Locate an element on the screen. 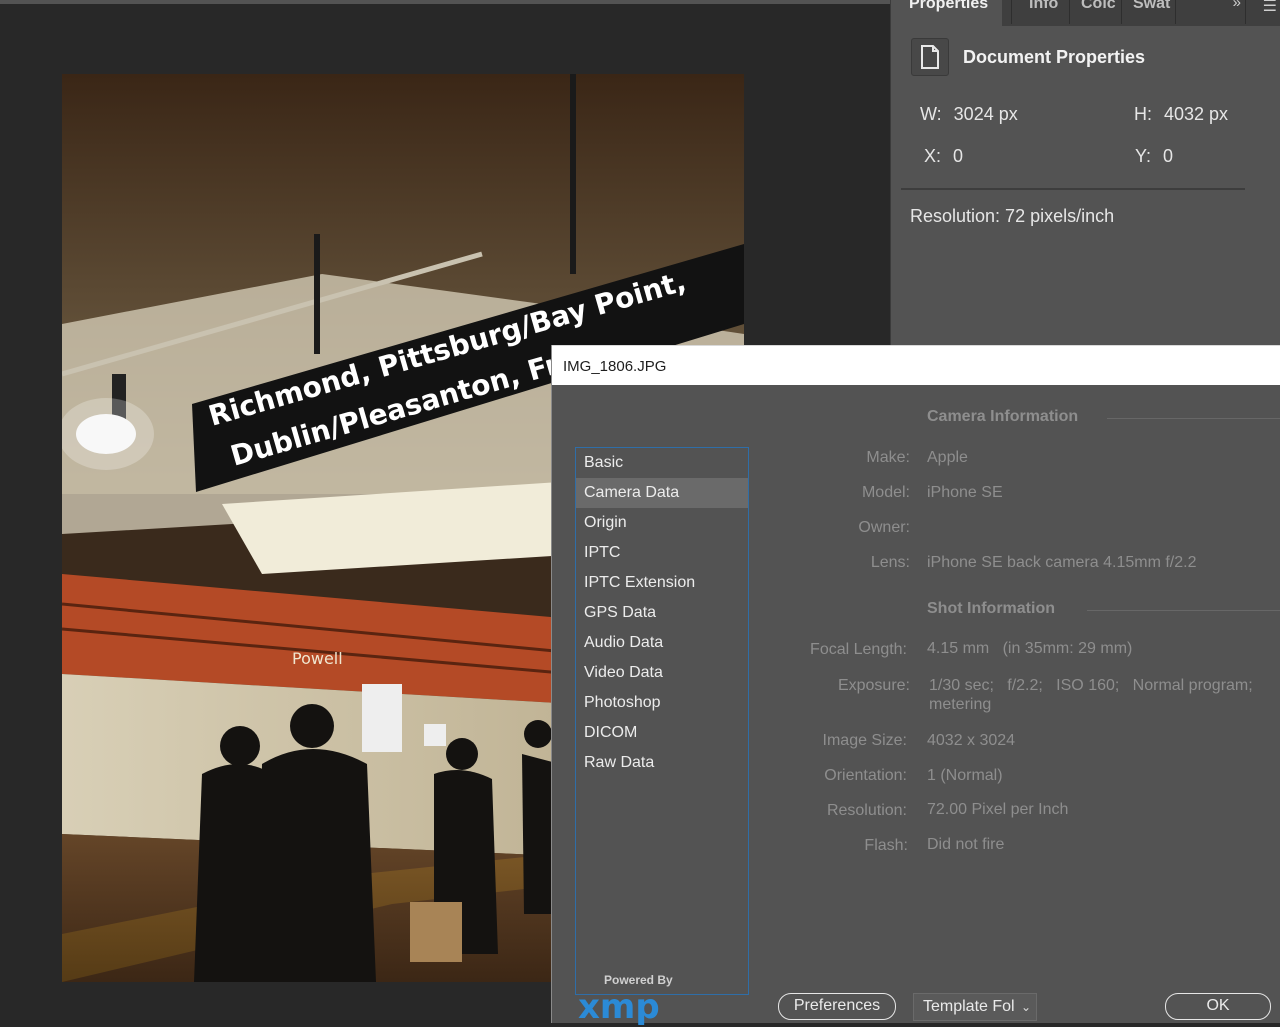 The width and height of the screenshot is (1280, 1027). category-iptc-extension: IPTC Extension is located at coordinates (662, 583).